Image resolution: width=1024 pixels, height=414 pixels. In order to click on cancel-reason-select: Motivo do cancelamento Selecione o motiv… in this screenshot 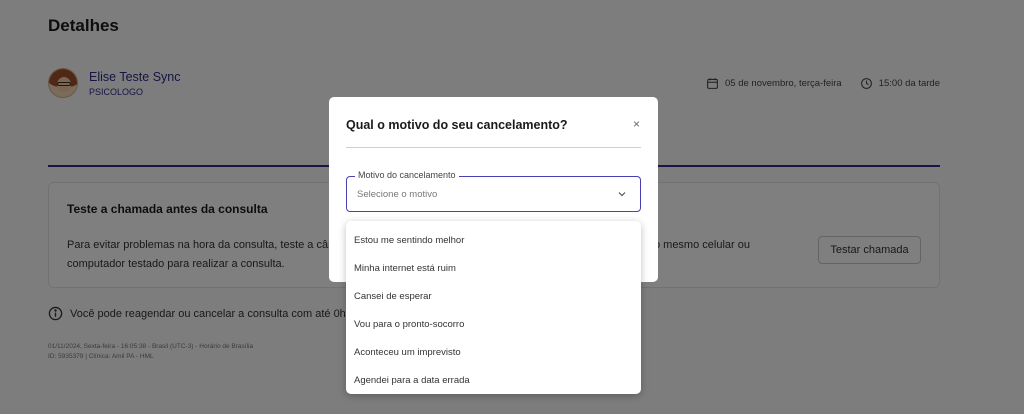, I will do `click(493, 191)`.